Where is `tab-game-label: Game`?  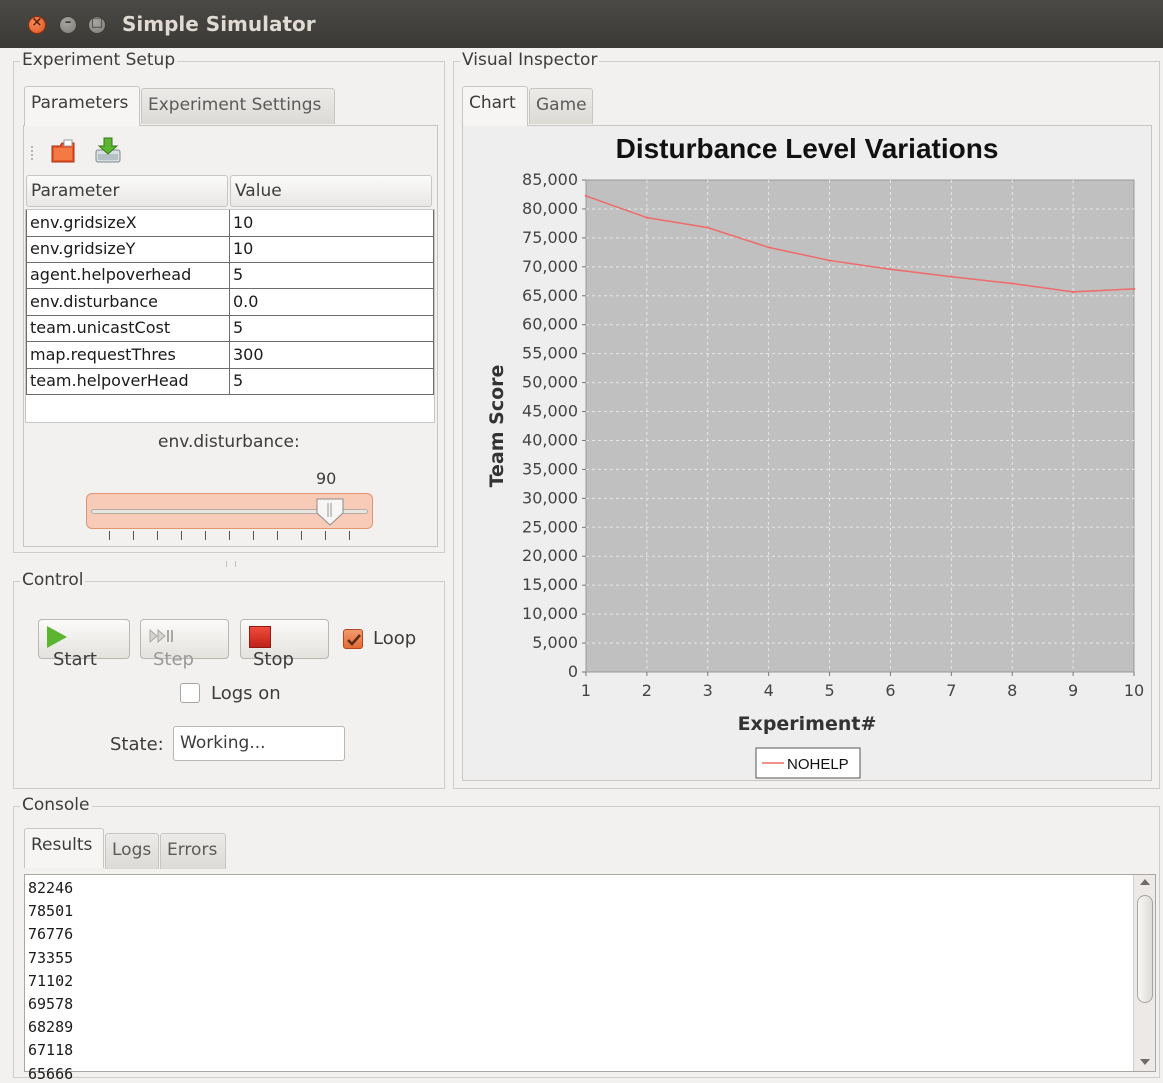
tab-game-label: Game is located at coordinates (561, 105).